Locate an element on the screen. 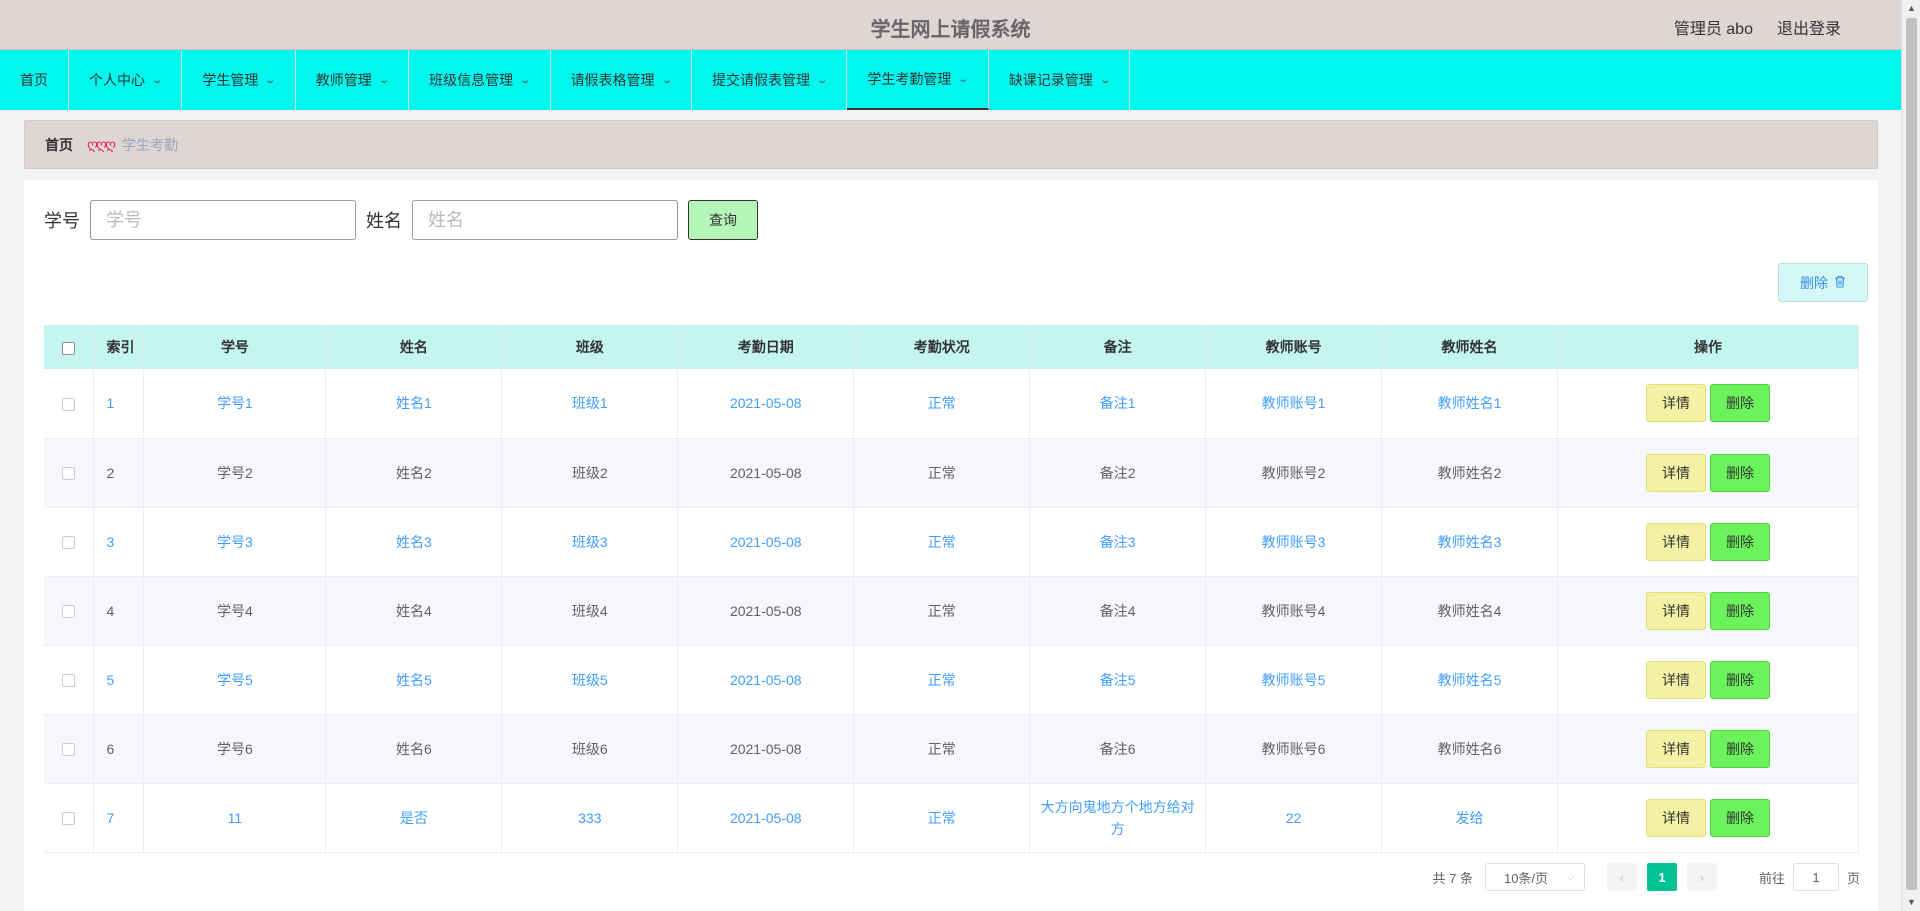 The width and height of the screenshot is (1920, 911). table-cell: 学号4 is located at coordinates (235, 611).